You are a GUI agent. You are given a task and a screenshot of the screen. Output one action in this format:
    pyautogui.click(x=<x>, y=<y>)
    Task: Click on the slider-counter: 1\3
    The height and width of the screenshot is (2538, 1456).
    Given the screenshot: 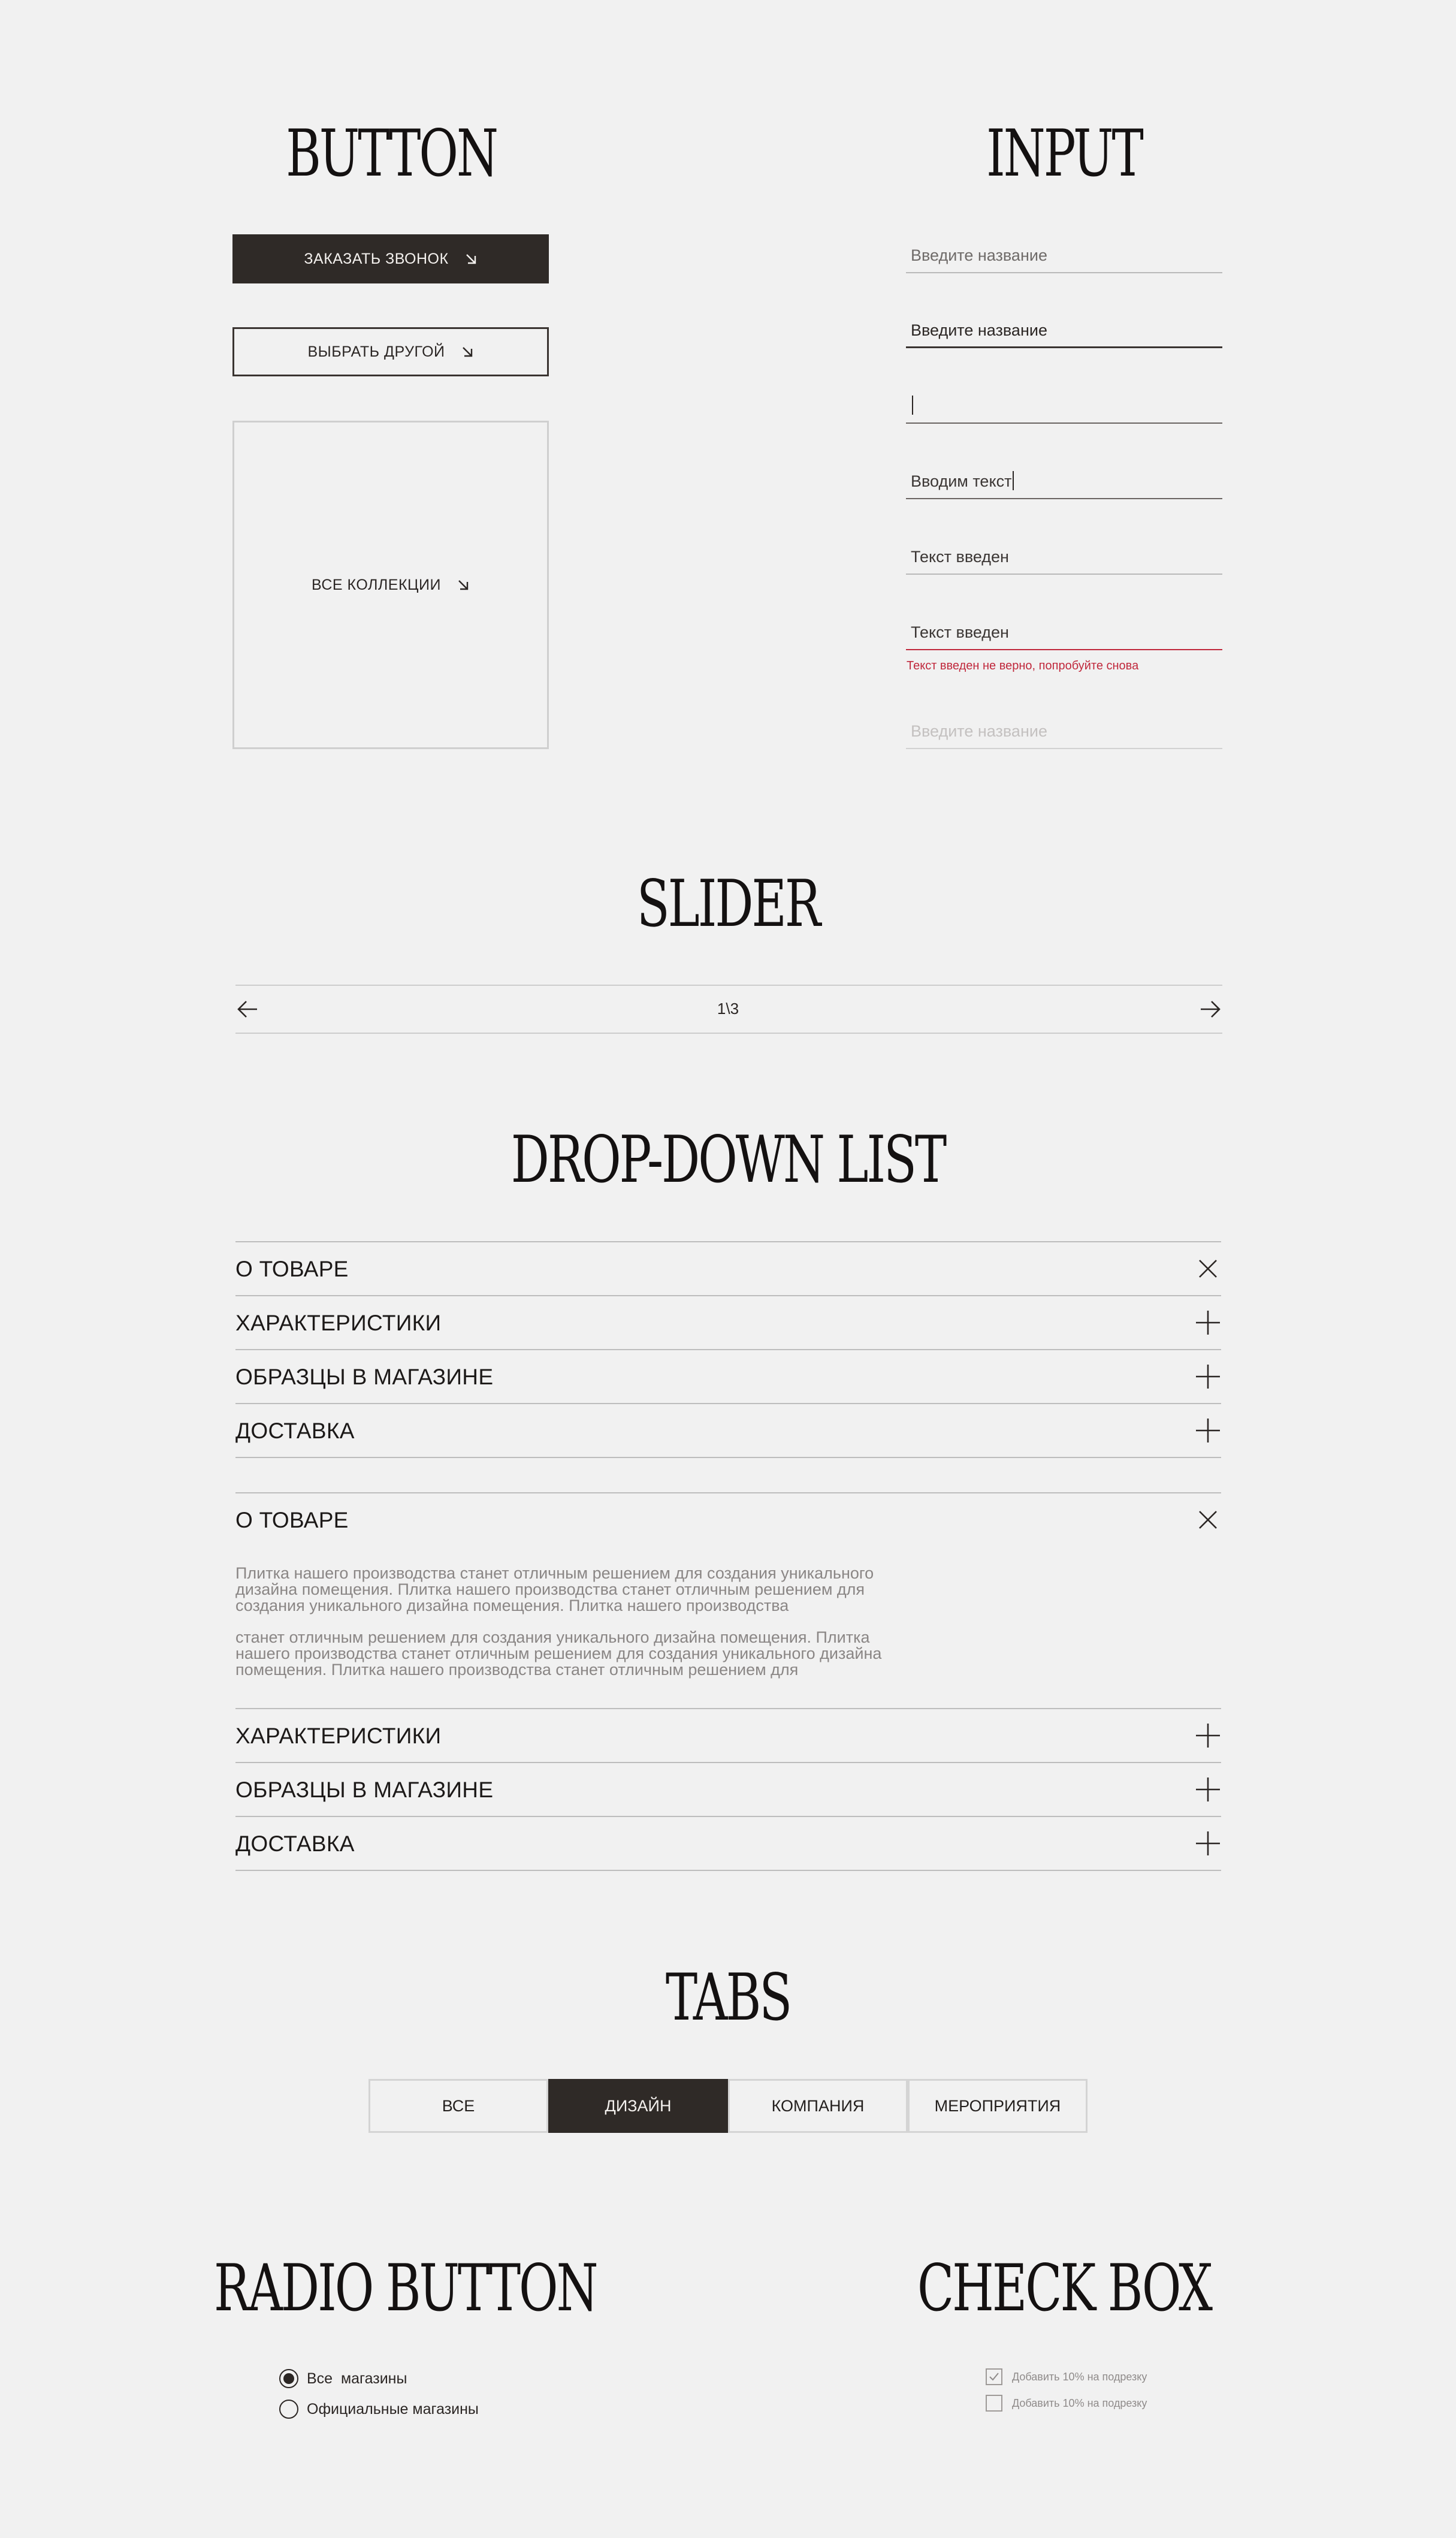 What is the action you would take?
    pyautogui.click(x=728, y=1009)
    